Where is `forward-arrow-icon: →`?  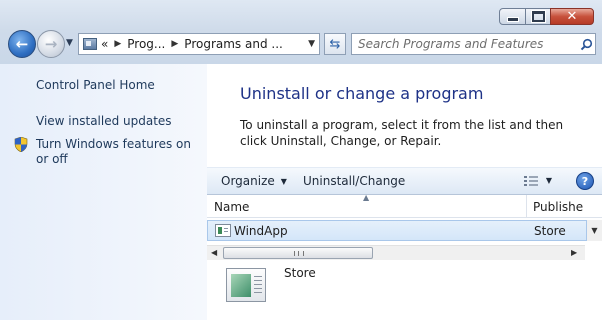 forward-arrow-icon: → is located at coordinates (51, 44).